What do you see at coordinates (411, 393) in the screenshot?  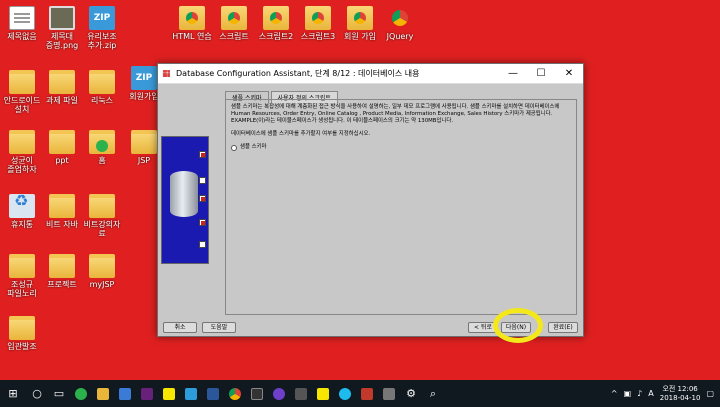 I see `settings-icon: ⚙` at bounding box center [411, 393].